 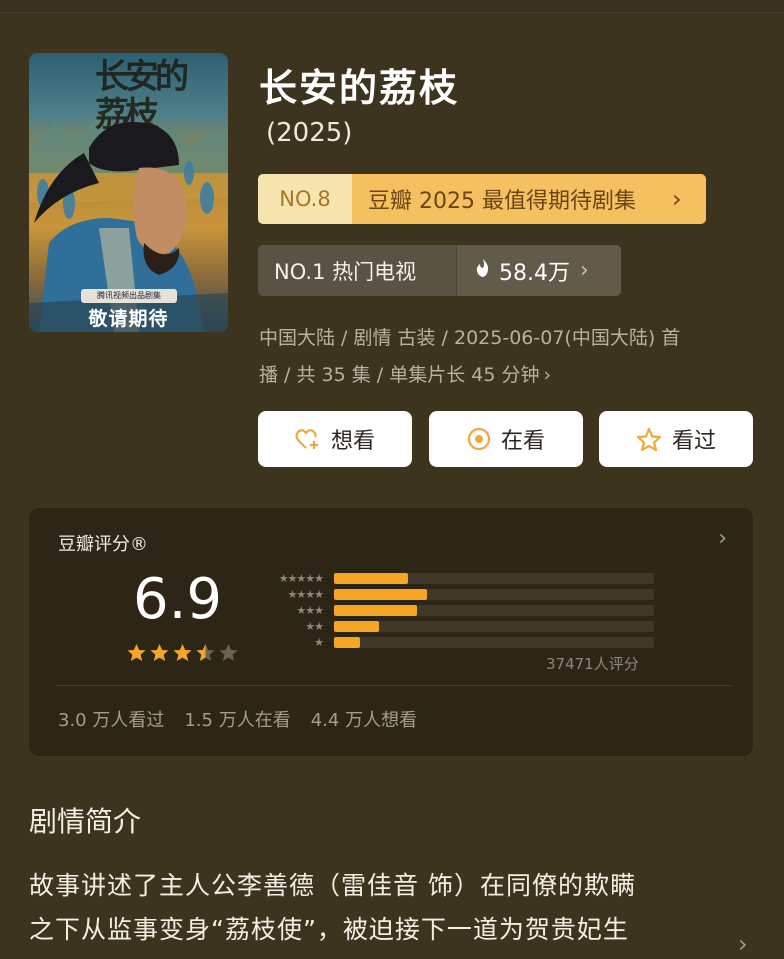 I want to click on rating-score: 6.9, so click(x=178, y=599).